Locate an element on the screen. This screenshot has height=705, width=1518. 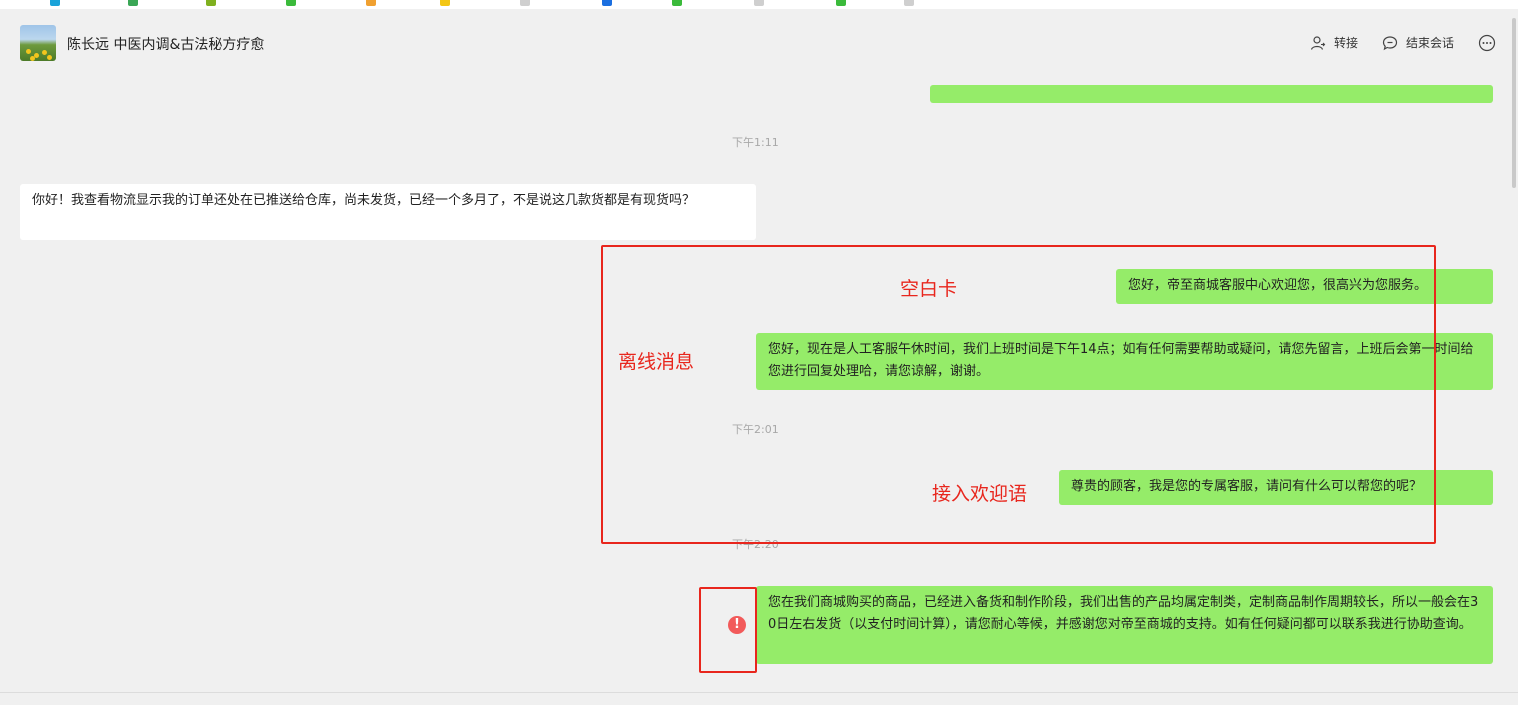
end-session-button: 结束会话 is located at coordinates (1418, 42).